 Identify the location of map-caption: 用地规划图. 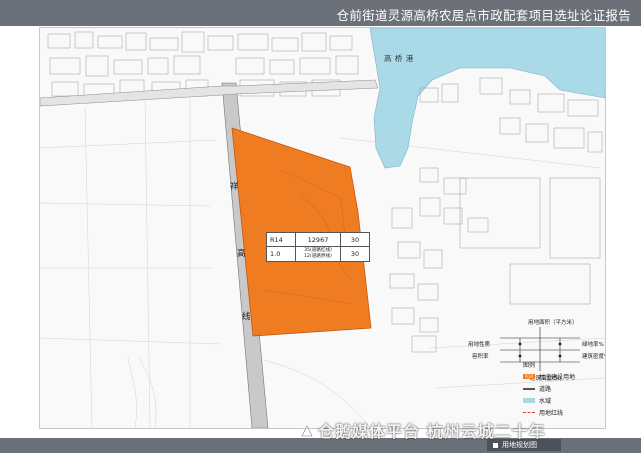
(519, 445).